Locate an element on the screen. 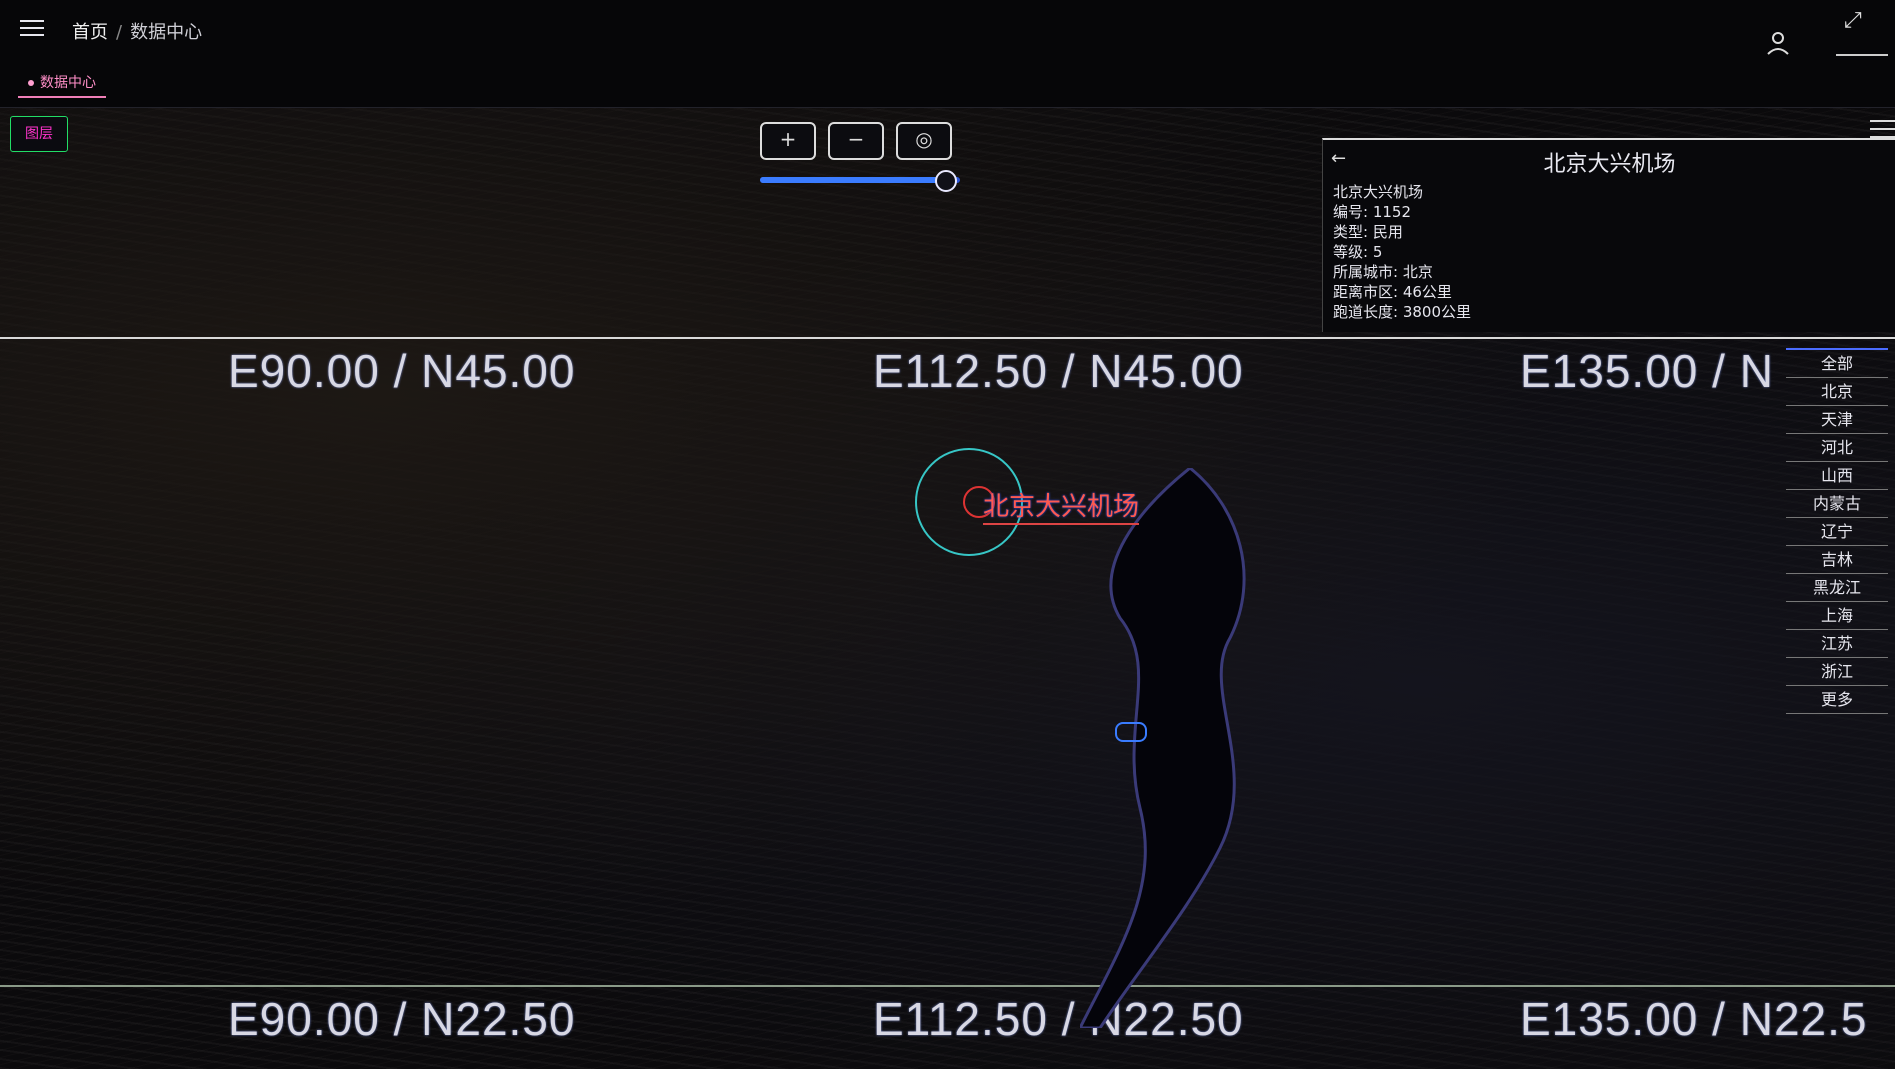 The image size is (1895, 1069). info-row: 编号: 1152 is located at coordinates (1372, 212).